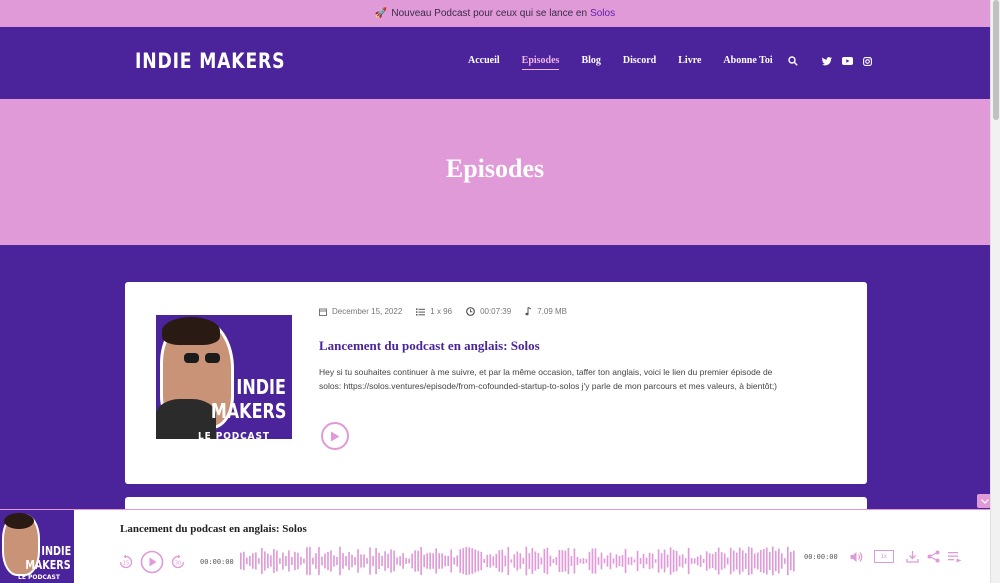 The width and height of the screenshot is (1000, 583). I want to click on speed-button: 1x, so click(883, 556).